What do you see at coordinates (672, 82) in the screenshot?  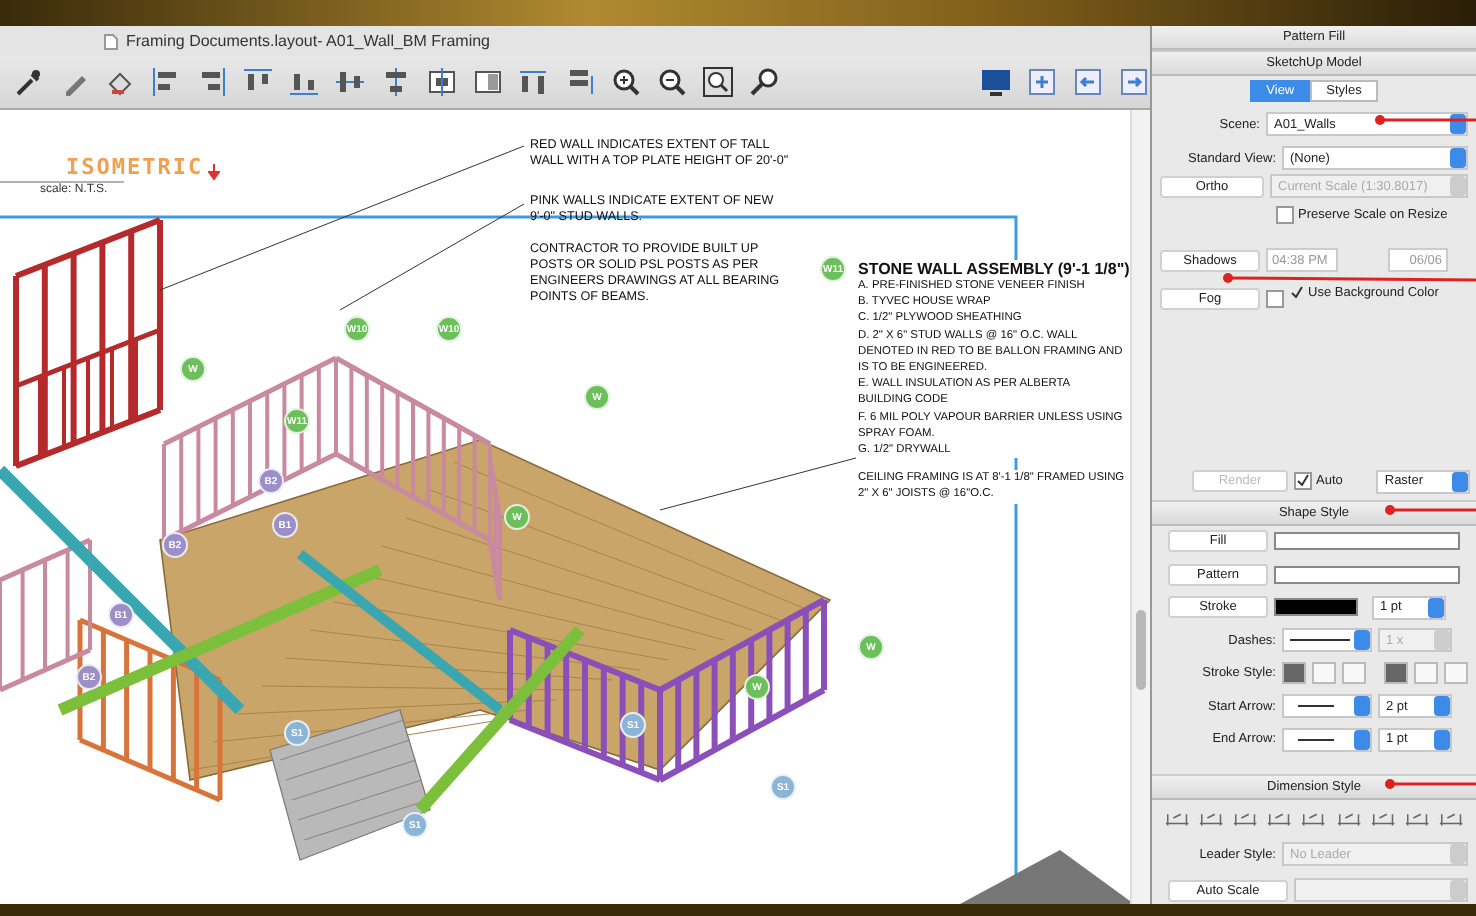 I see `zoom-out-icon` at bounding box center [672, 82].